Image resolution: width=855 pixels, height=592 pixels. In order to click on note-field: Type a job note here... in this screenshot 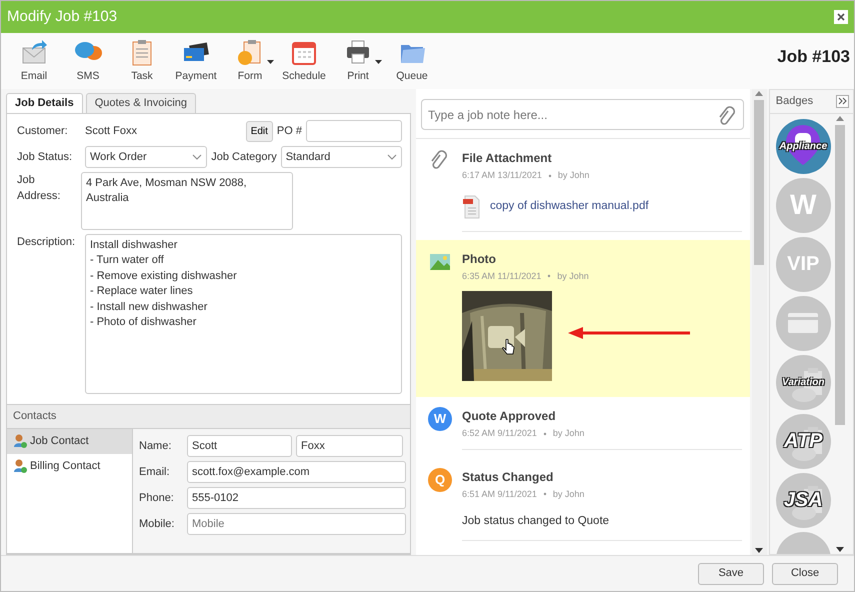, I will do `click(582, 114)`.